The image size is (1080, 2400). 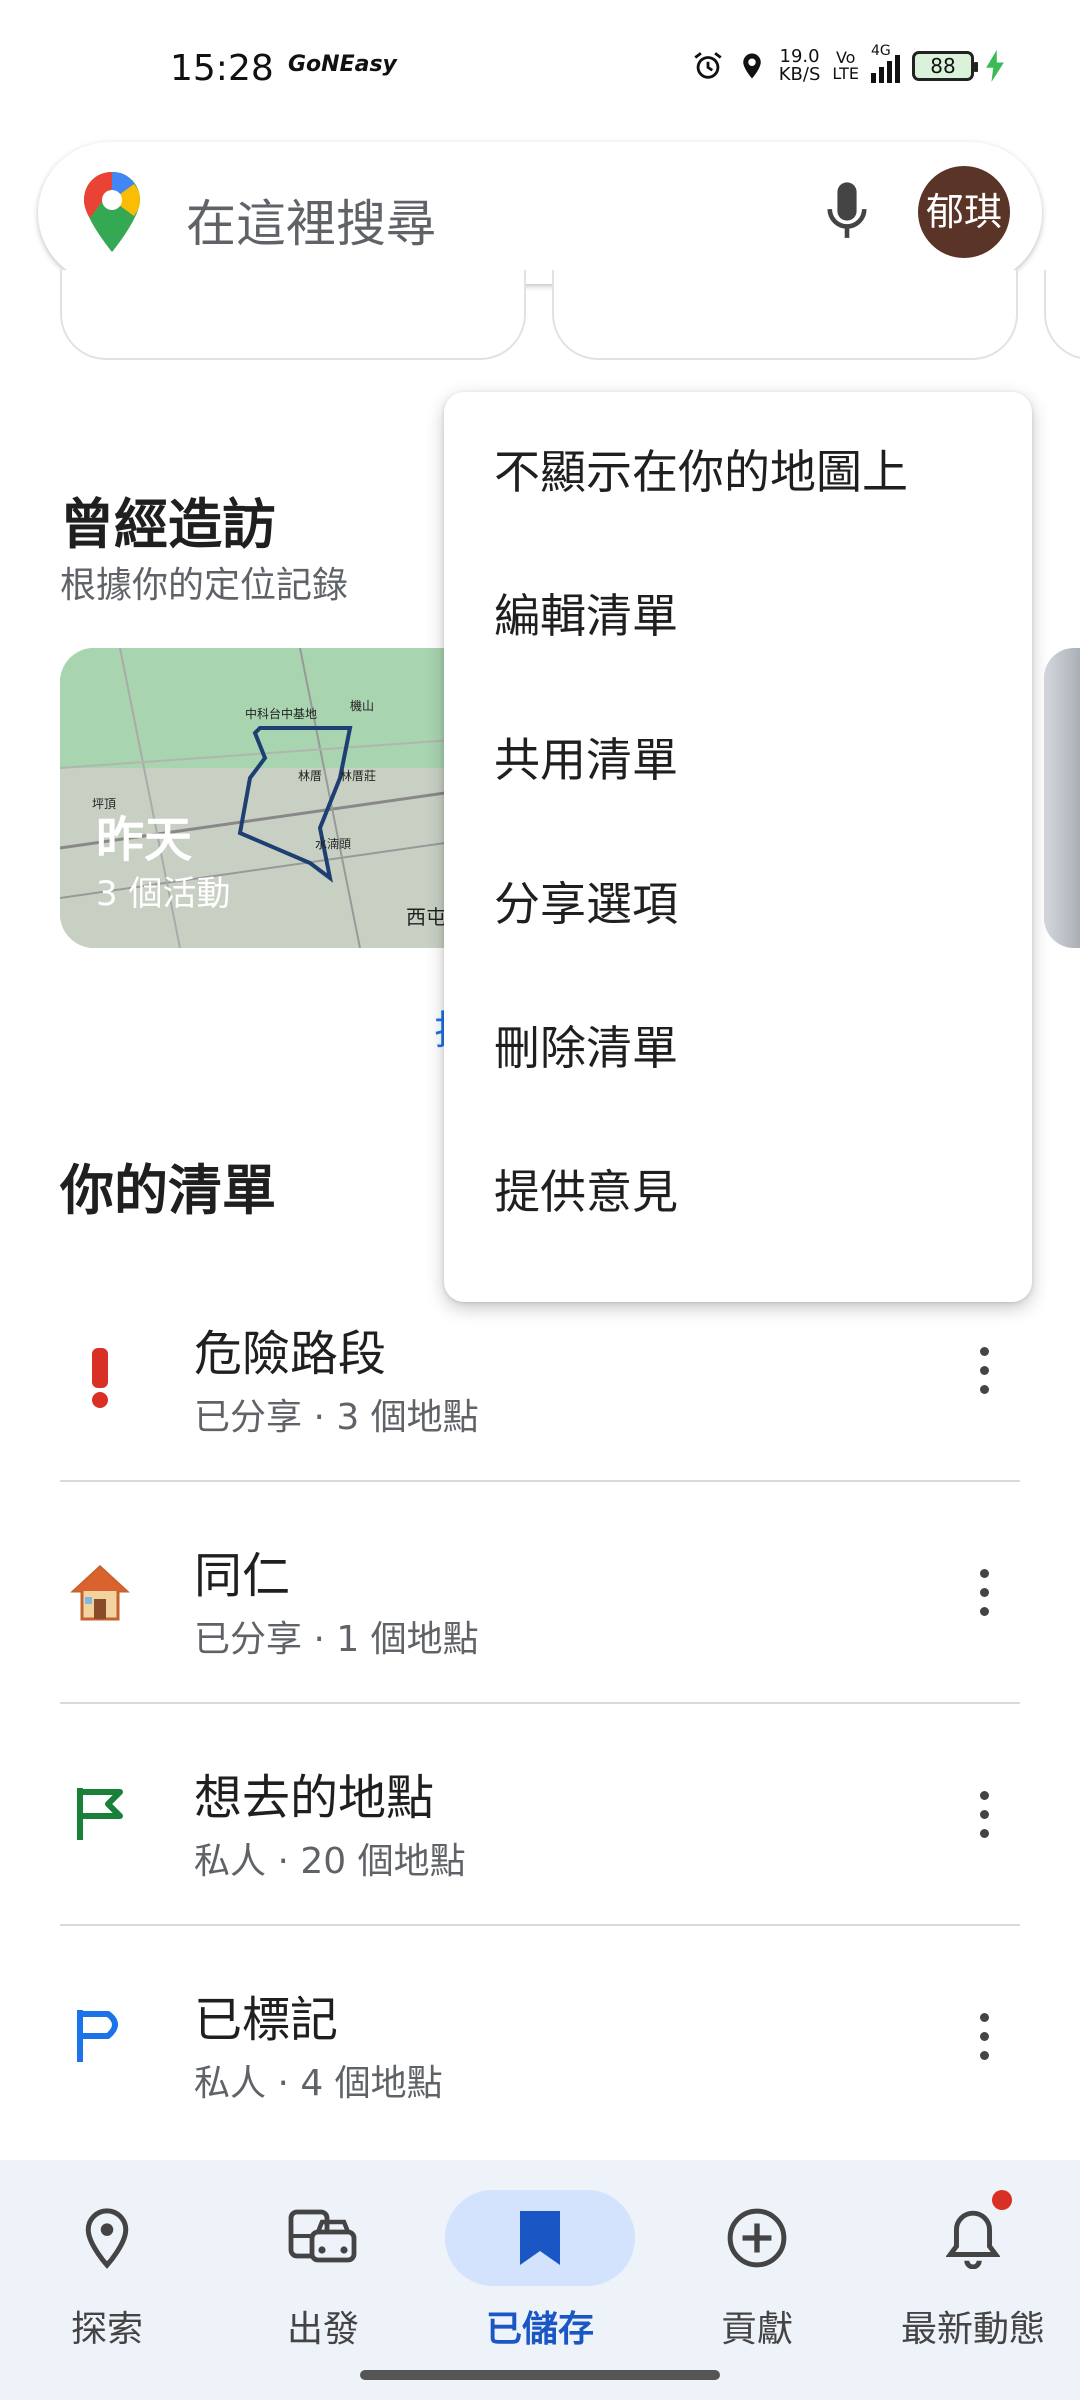 What do you see at coordinates (336, 1417) in the screenshot?
I see `list-item-meta: 已分享 · 3 個地點` at bounding box center [336, 1417].